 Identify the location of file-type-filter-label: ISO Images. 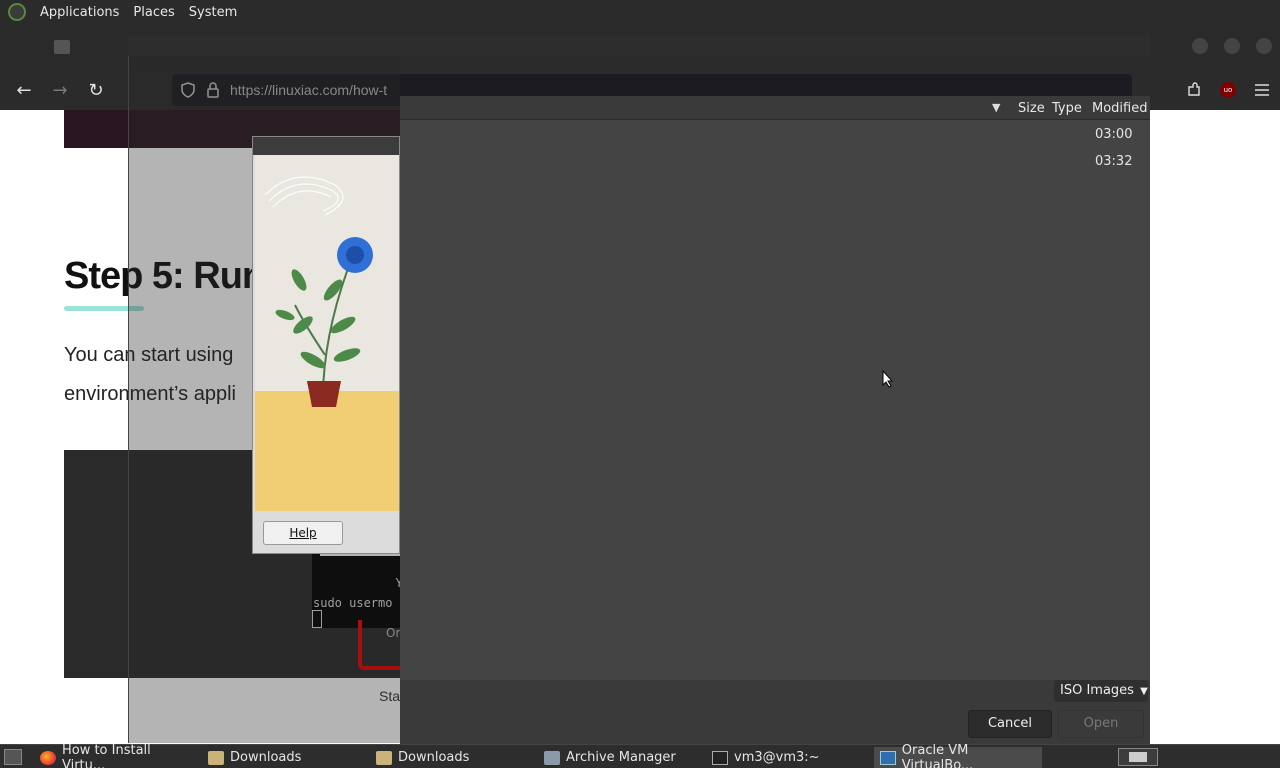
(1097, 690).